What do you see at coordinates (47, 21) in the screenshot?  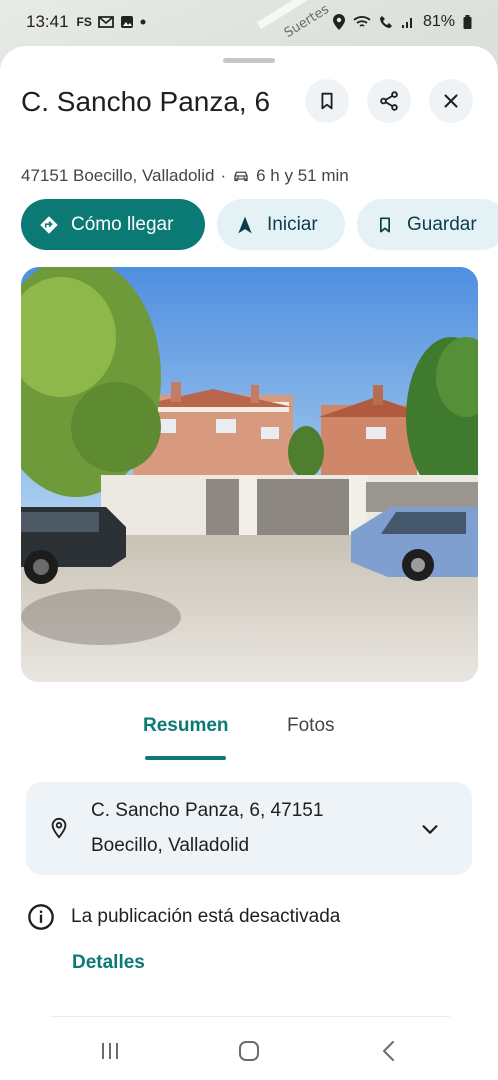 I see `status-time: 13:41` at bounding box center [47, 21].